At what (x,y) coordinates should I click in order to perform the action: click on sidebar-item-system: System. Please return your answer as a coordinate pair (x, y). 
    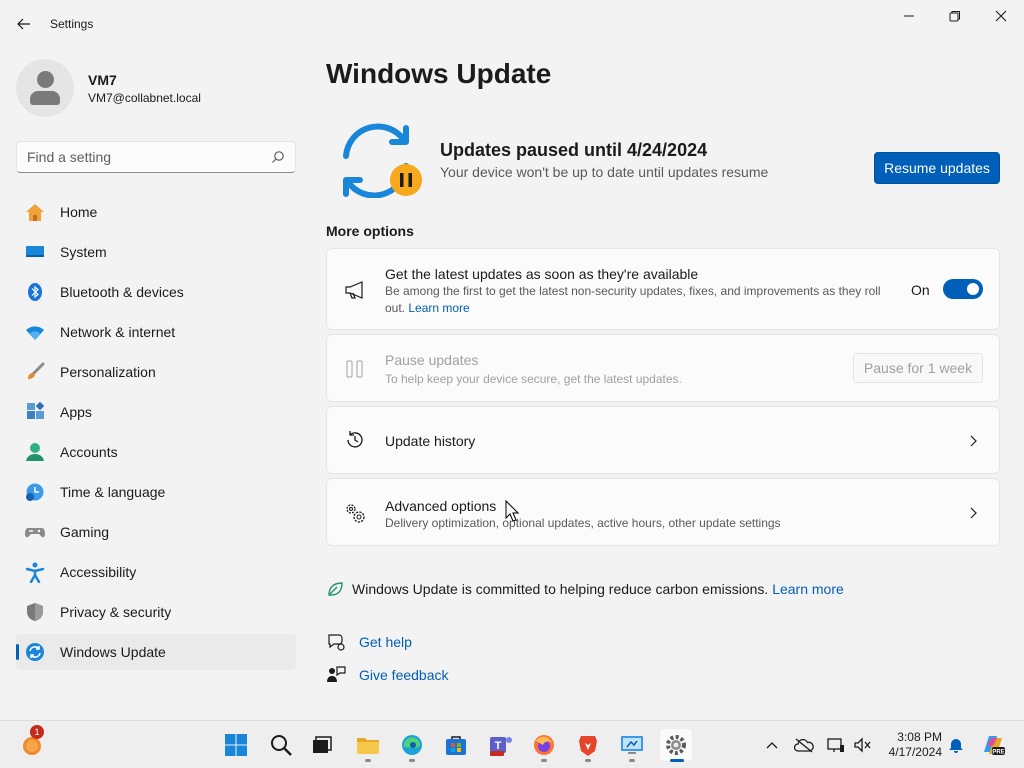
    Looking at the image, I should click on (156, 252).